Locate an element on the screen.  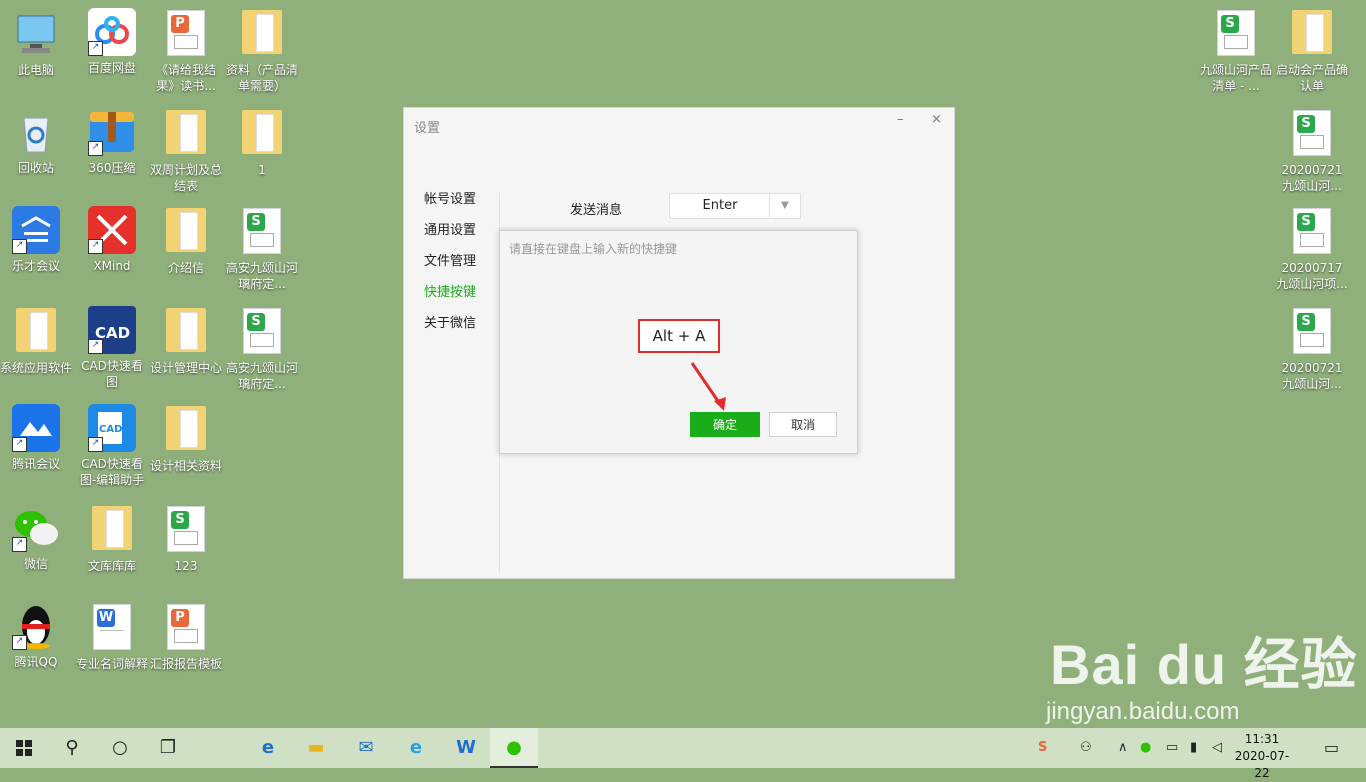
desktop-icon-this-pc: 此电脑 is located at coordinates (36, 44).